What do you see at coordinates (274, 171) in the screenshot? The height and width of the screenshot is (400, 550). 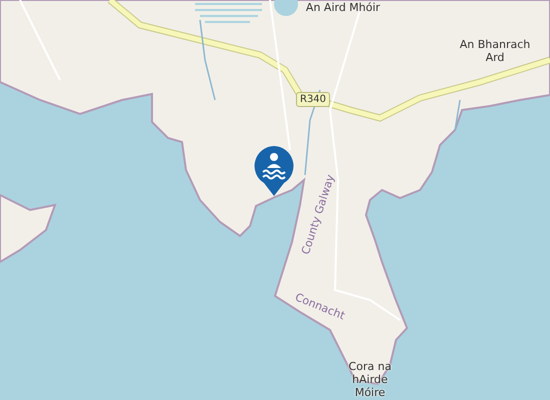 I see `pin-icon` at bounding box center [274, 171].